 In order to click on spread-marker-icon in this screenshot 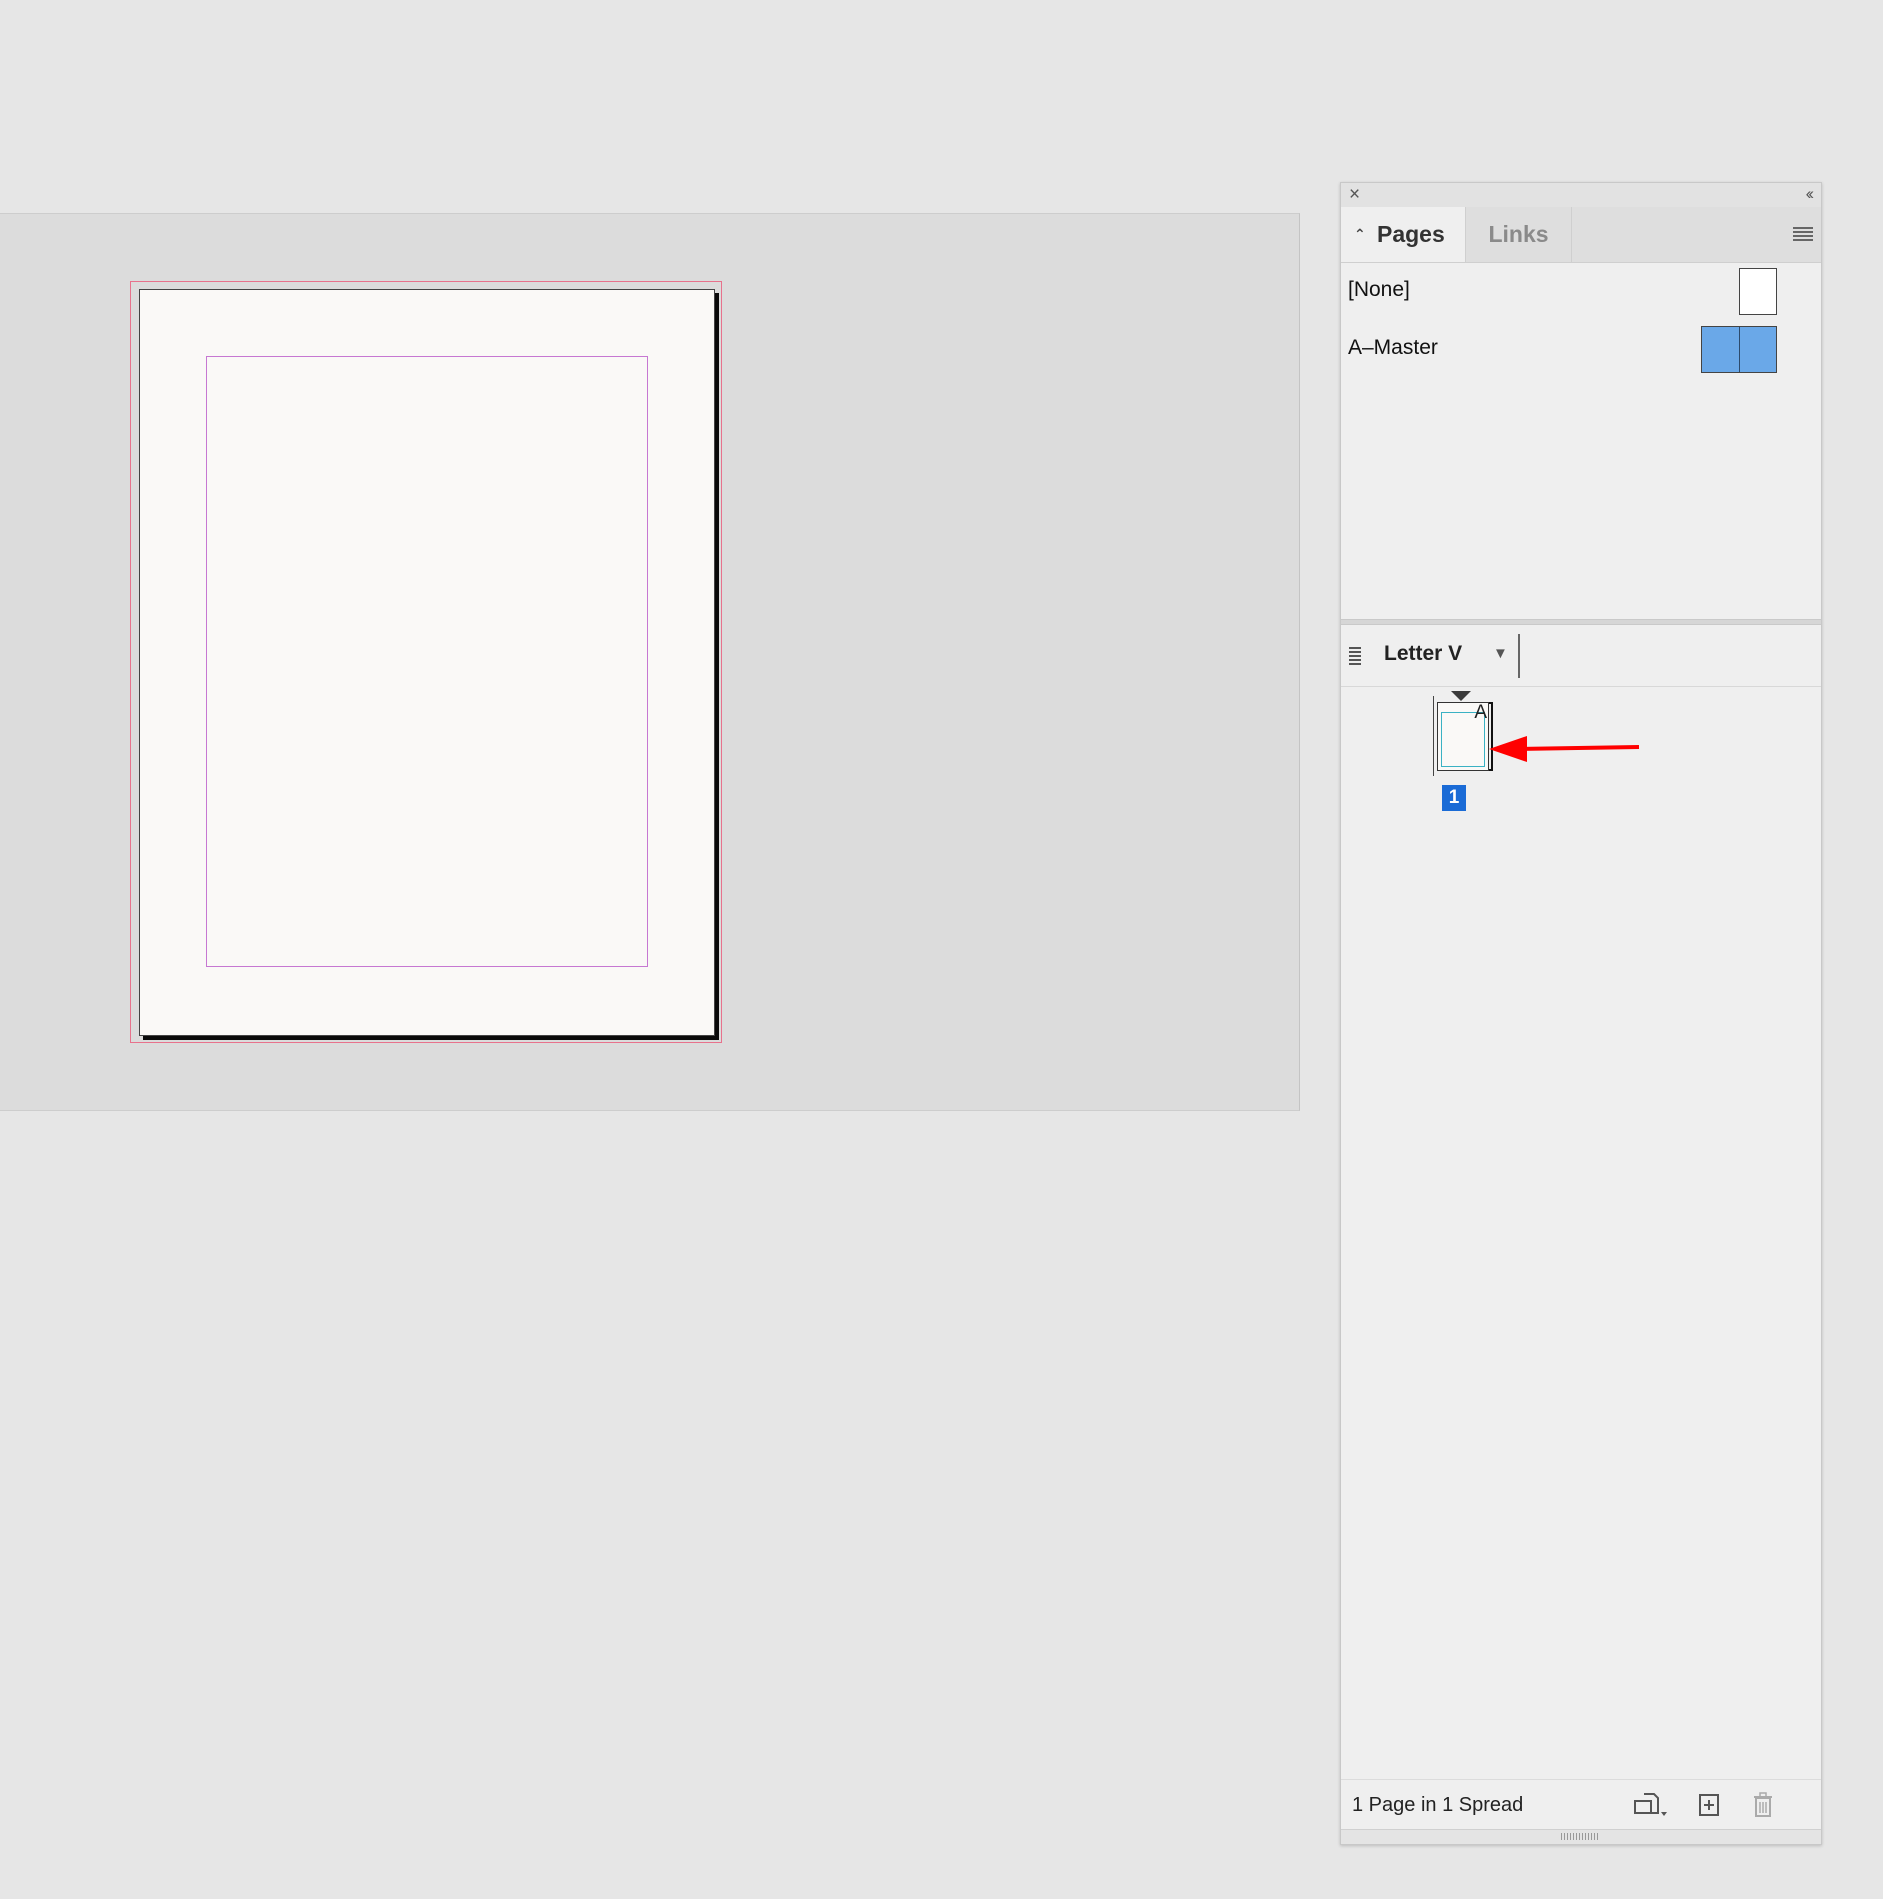, I will do `click(1461, 696)`.